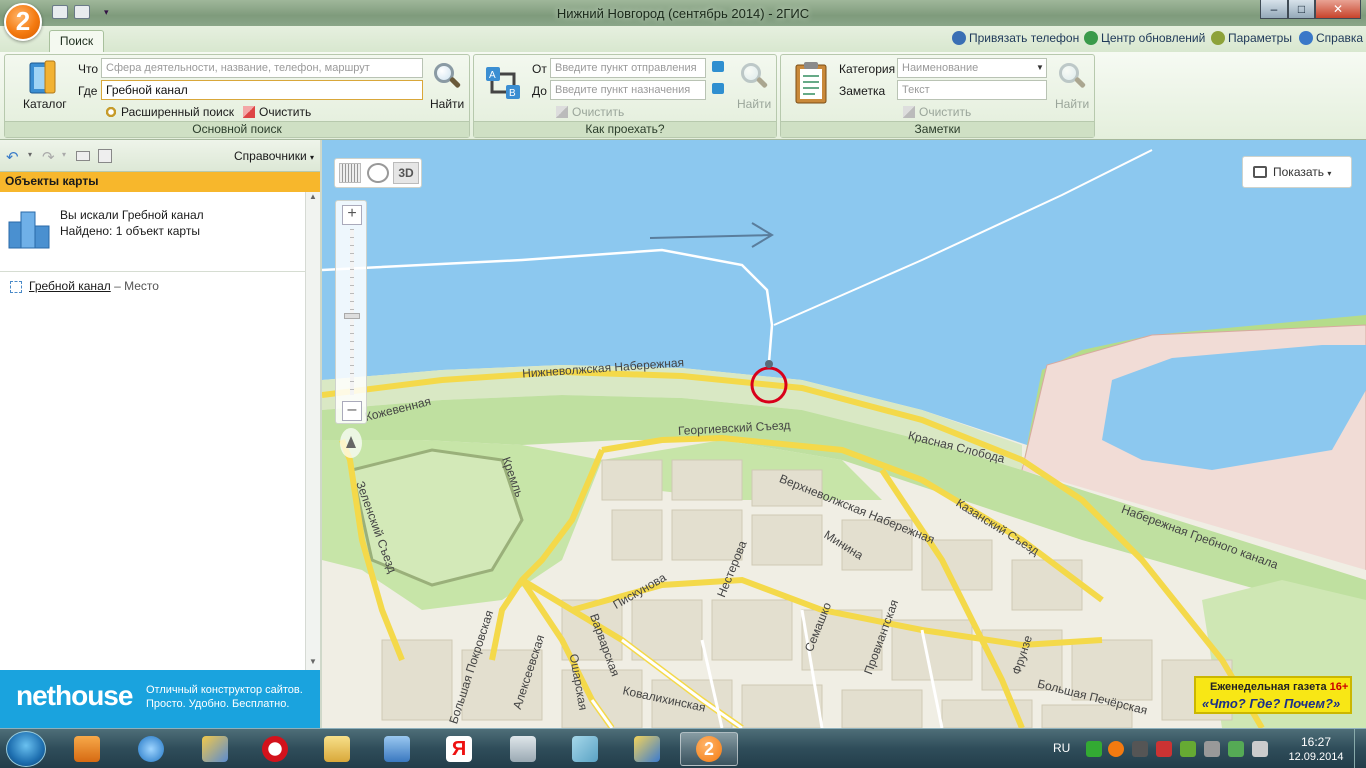 The image size is (1366, 768). Describe the element at coordinates (351, 443) in the screenshot. I see `north-arrow-icon` at that location.